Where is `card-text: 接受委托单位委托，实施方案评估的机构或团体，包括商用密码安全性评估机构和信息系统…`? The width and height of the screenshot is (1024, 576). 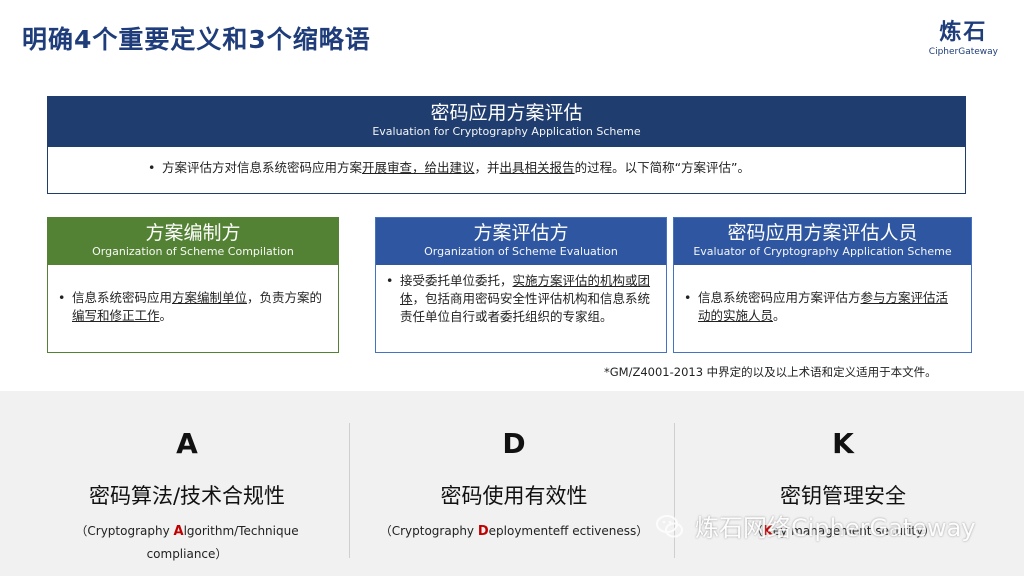 card-text: 接受委托单位委托，实施方案评估的机构或团体，包括商用密码安全性评估机构和信息系统… is located at coordinates (528, 299).